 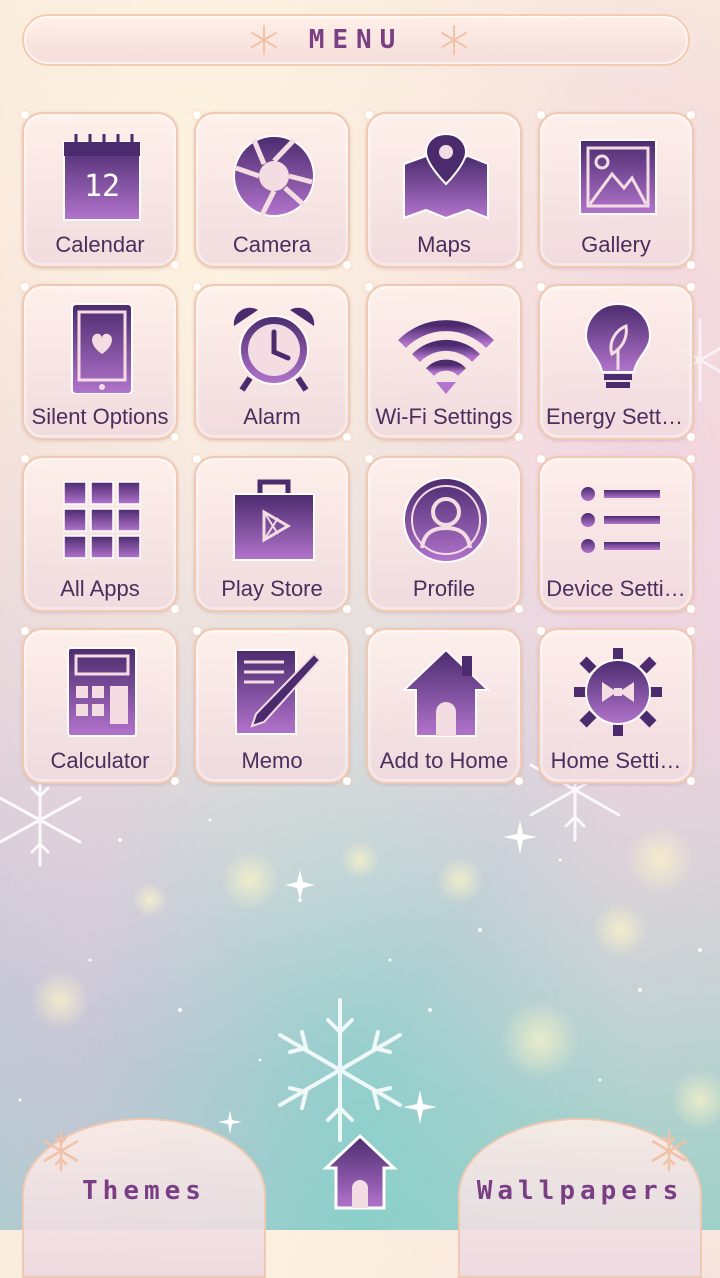 What do you see at coordinates (272, 244) in the screenshot?
I see `app-label: Camera` at bounding box center [272, 244].